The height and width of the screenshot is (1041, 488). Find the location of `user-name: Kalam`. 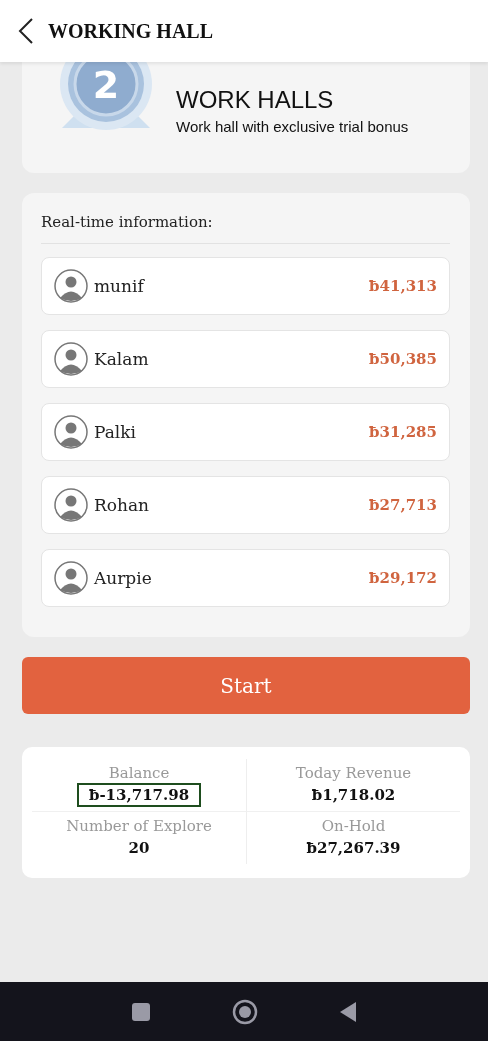

user-name: Kalam is located at coordinates (121, 359).